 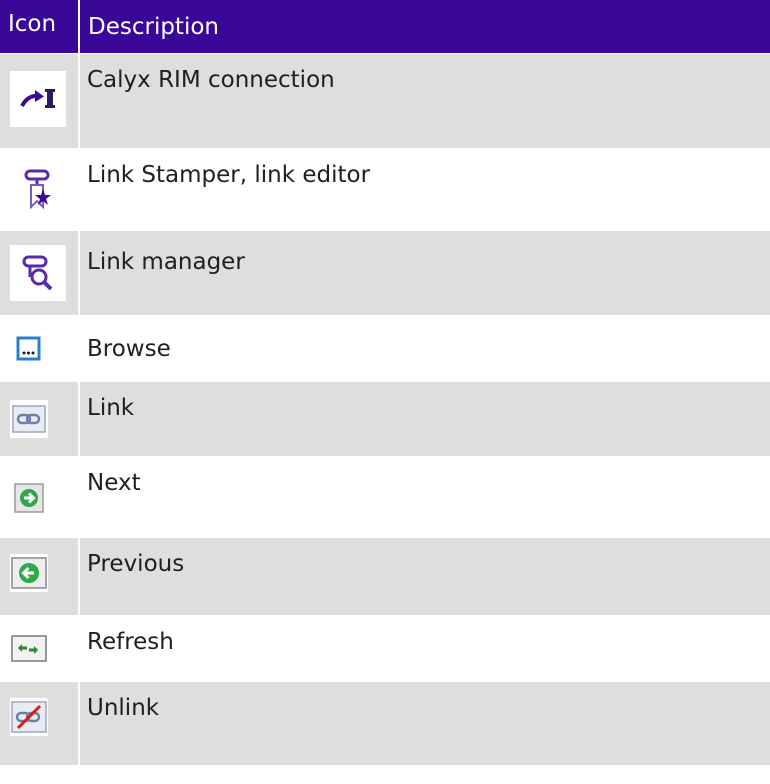 What do you see at coordinates (130, 642) in the screenshot?
I see `description-cell: Refresh` at bounding box center [130, 642].